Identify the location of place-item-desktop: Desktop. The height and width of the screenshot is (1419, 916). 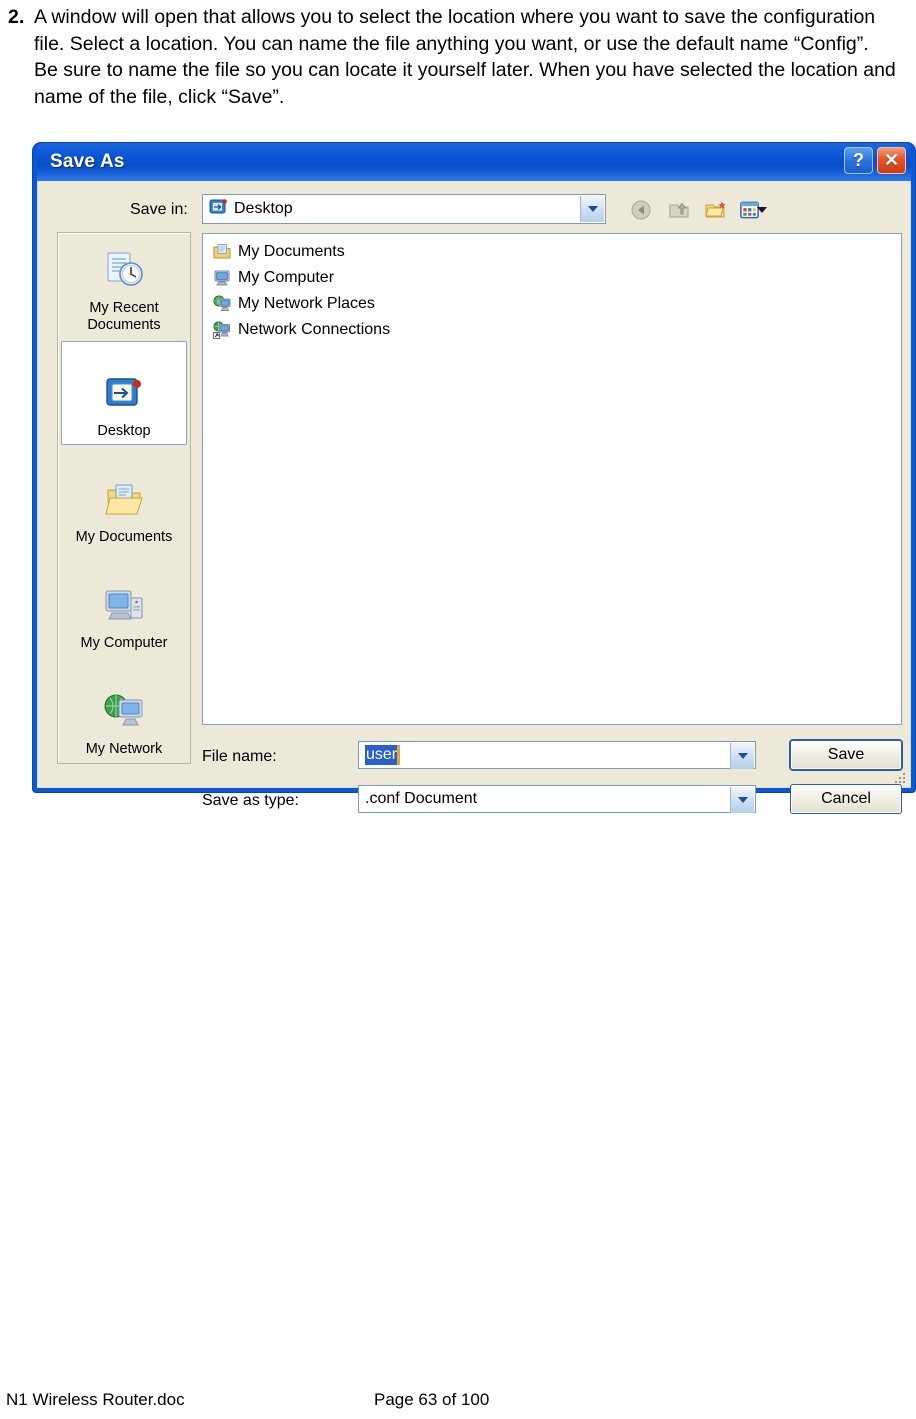
(124, 393).